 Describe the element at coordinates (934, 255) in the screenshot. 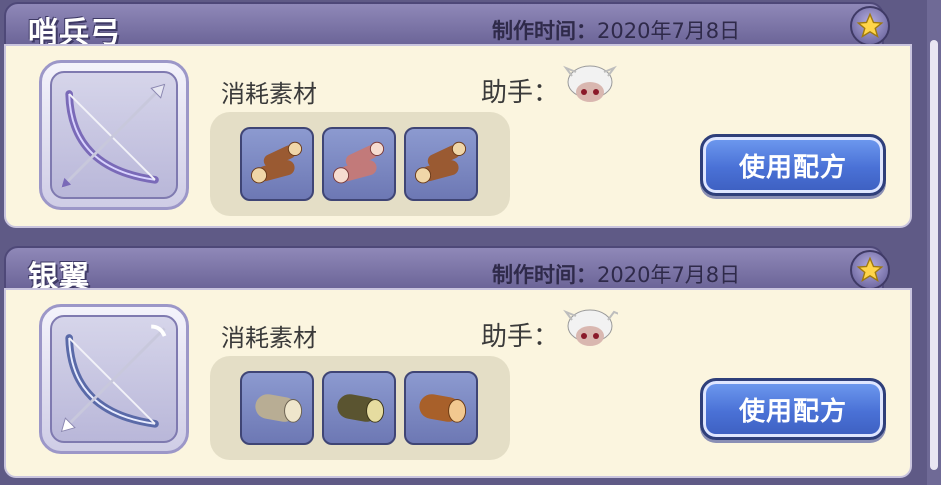

I see `scrollbar-thumb` at that location.